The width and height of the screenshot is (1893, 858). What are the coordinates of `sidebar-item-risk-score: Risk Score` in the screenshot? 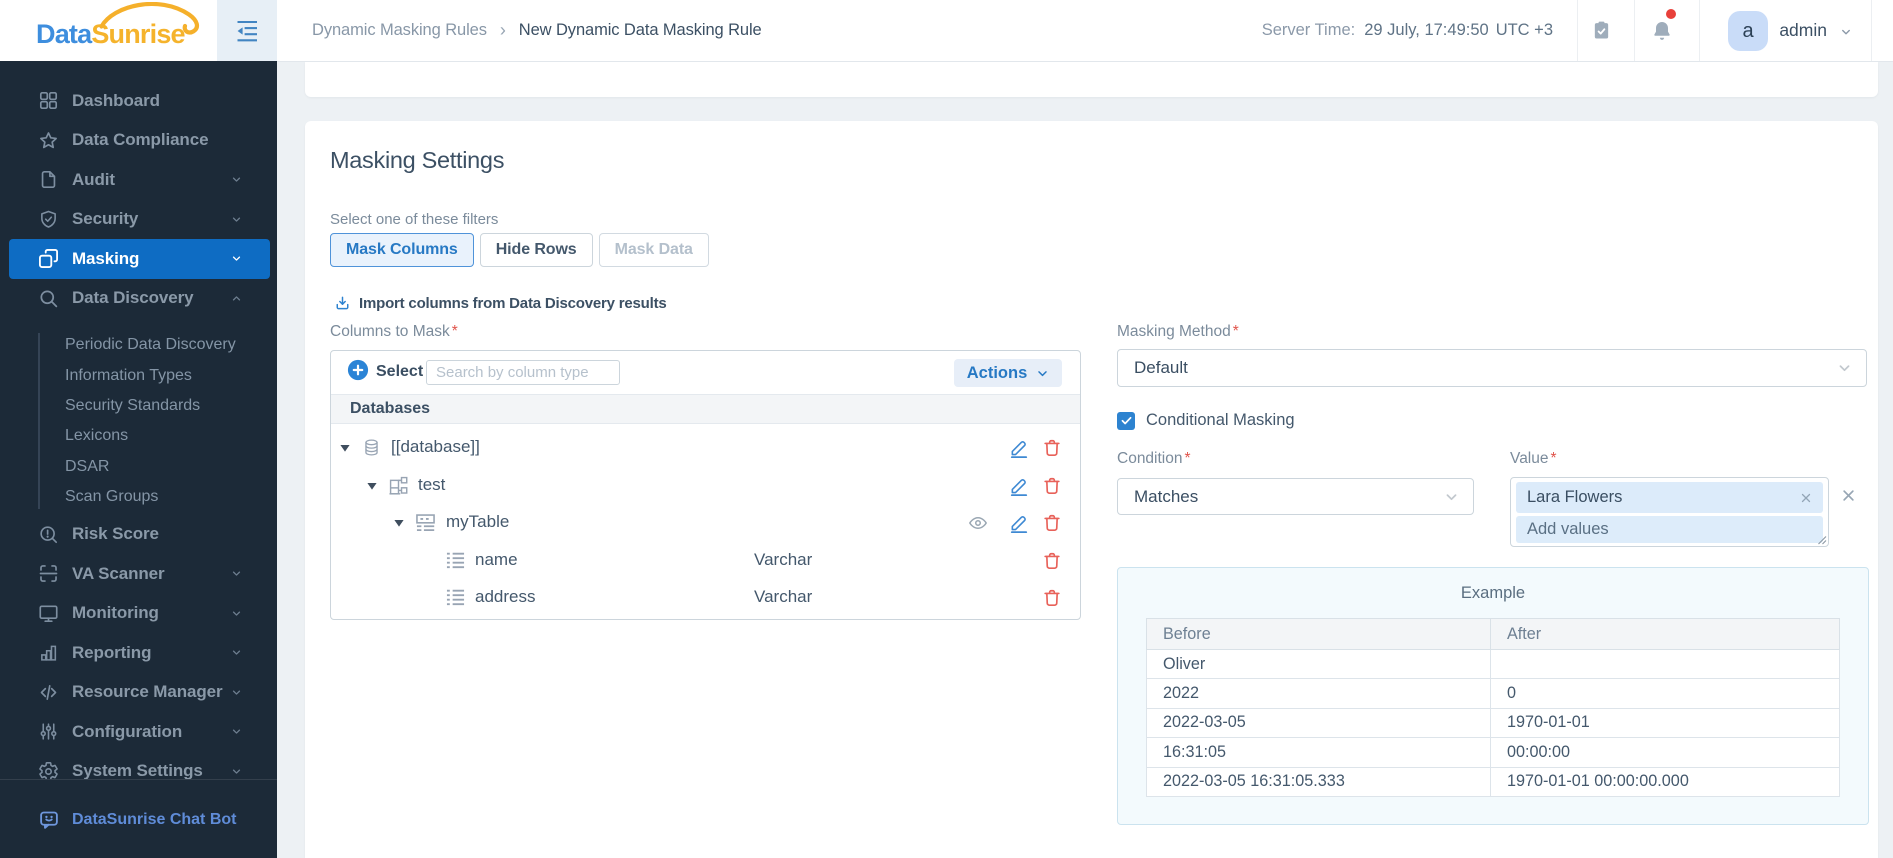 It's located at (138, 534).